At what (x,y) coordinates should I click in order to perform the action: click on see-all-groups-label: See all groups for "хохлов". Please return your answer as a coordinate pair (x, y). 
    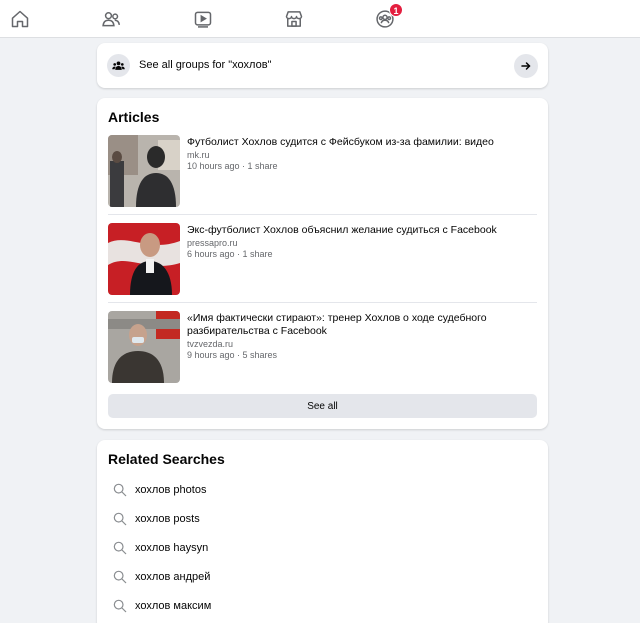
    Looking at the image, I should click on (205, 65).